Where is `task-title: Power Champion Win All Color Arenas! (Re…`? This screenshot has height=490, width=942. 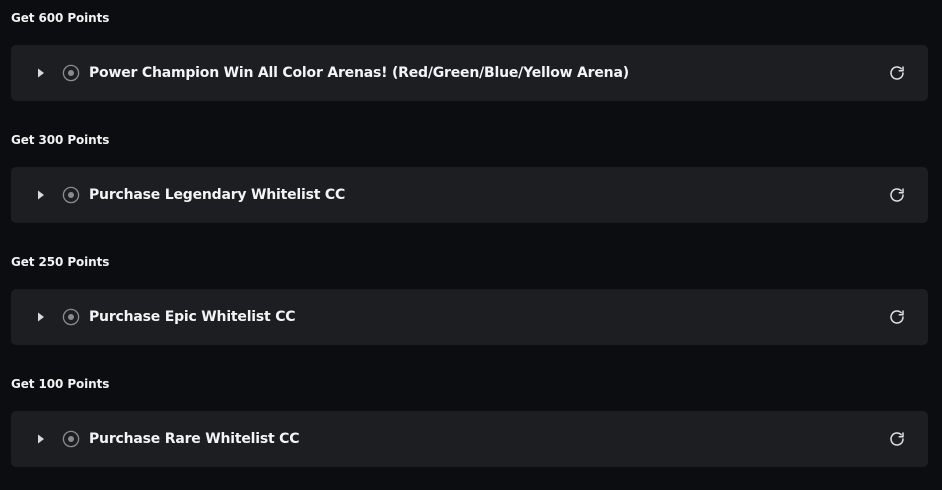
task-title: Power Champion Win All Color Arenas! (Re… is located at coordinates (359, 73).